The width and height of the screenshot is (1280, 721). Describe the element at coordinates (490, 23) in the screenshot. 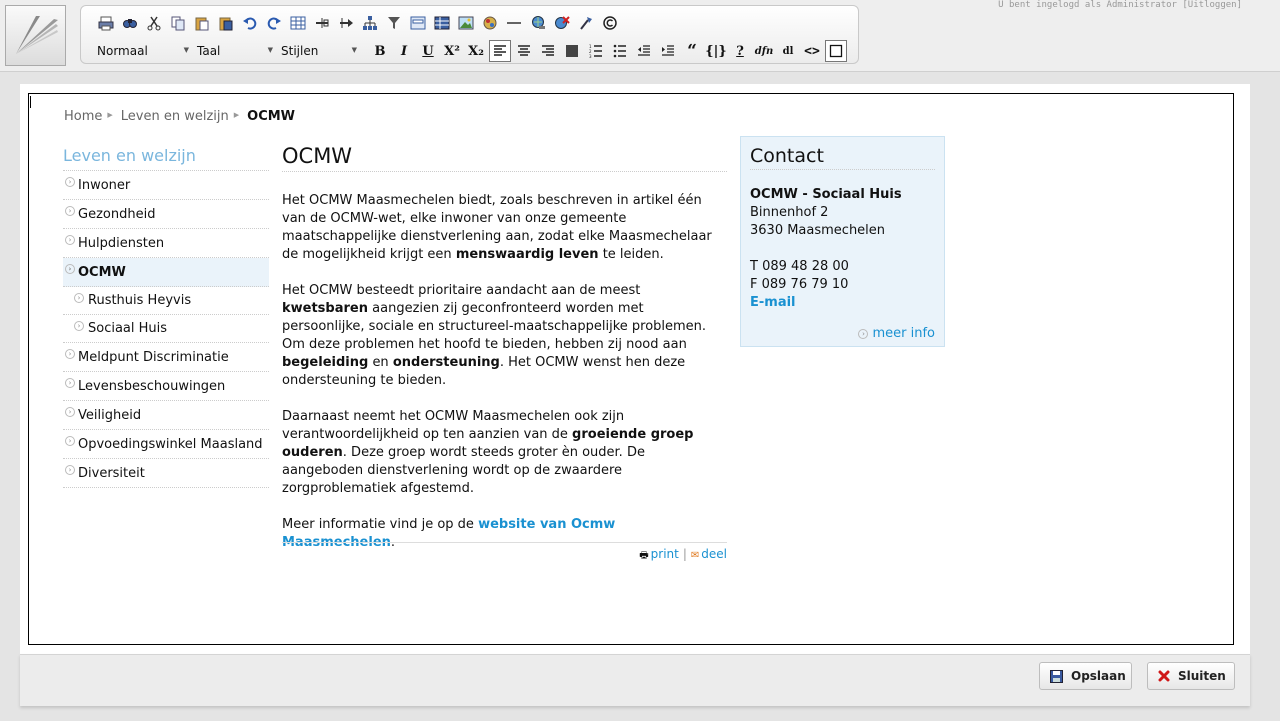

I see `media-icon` at that location.